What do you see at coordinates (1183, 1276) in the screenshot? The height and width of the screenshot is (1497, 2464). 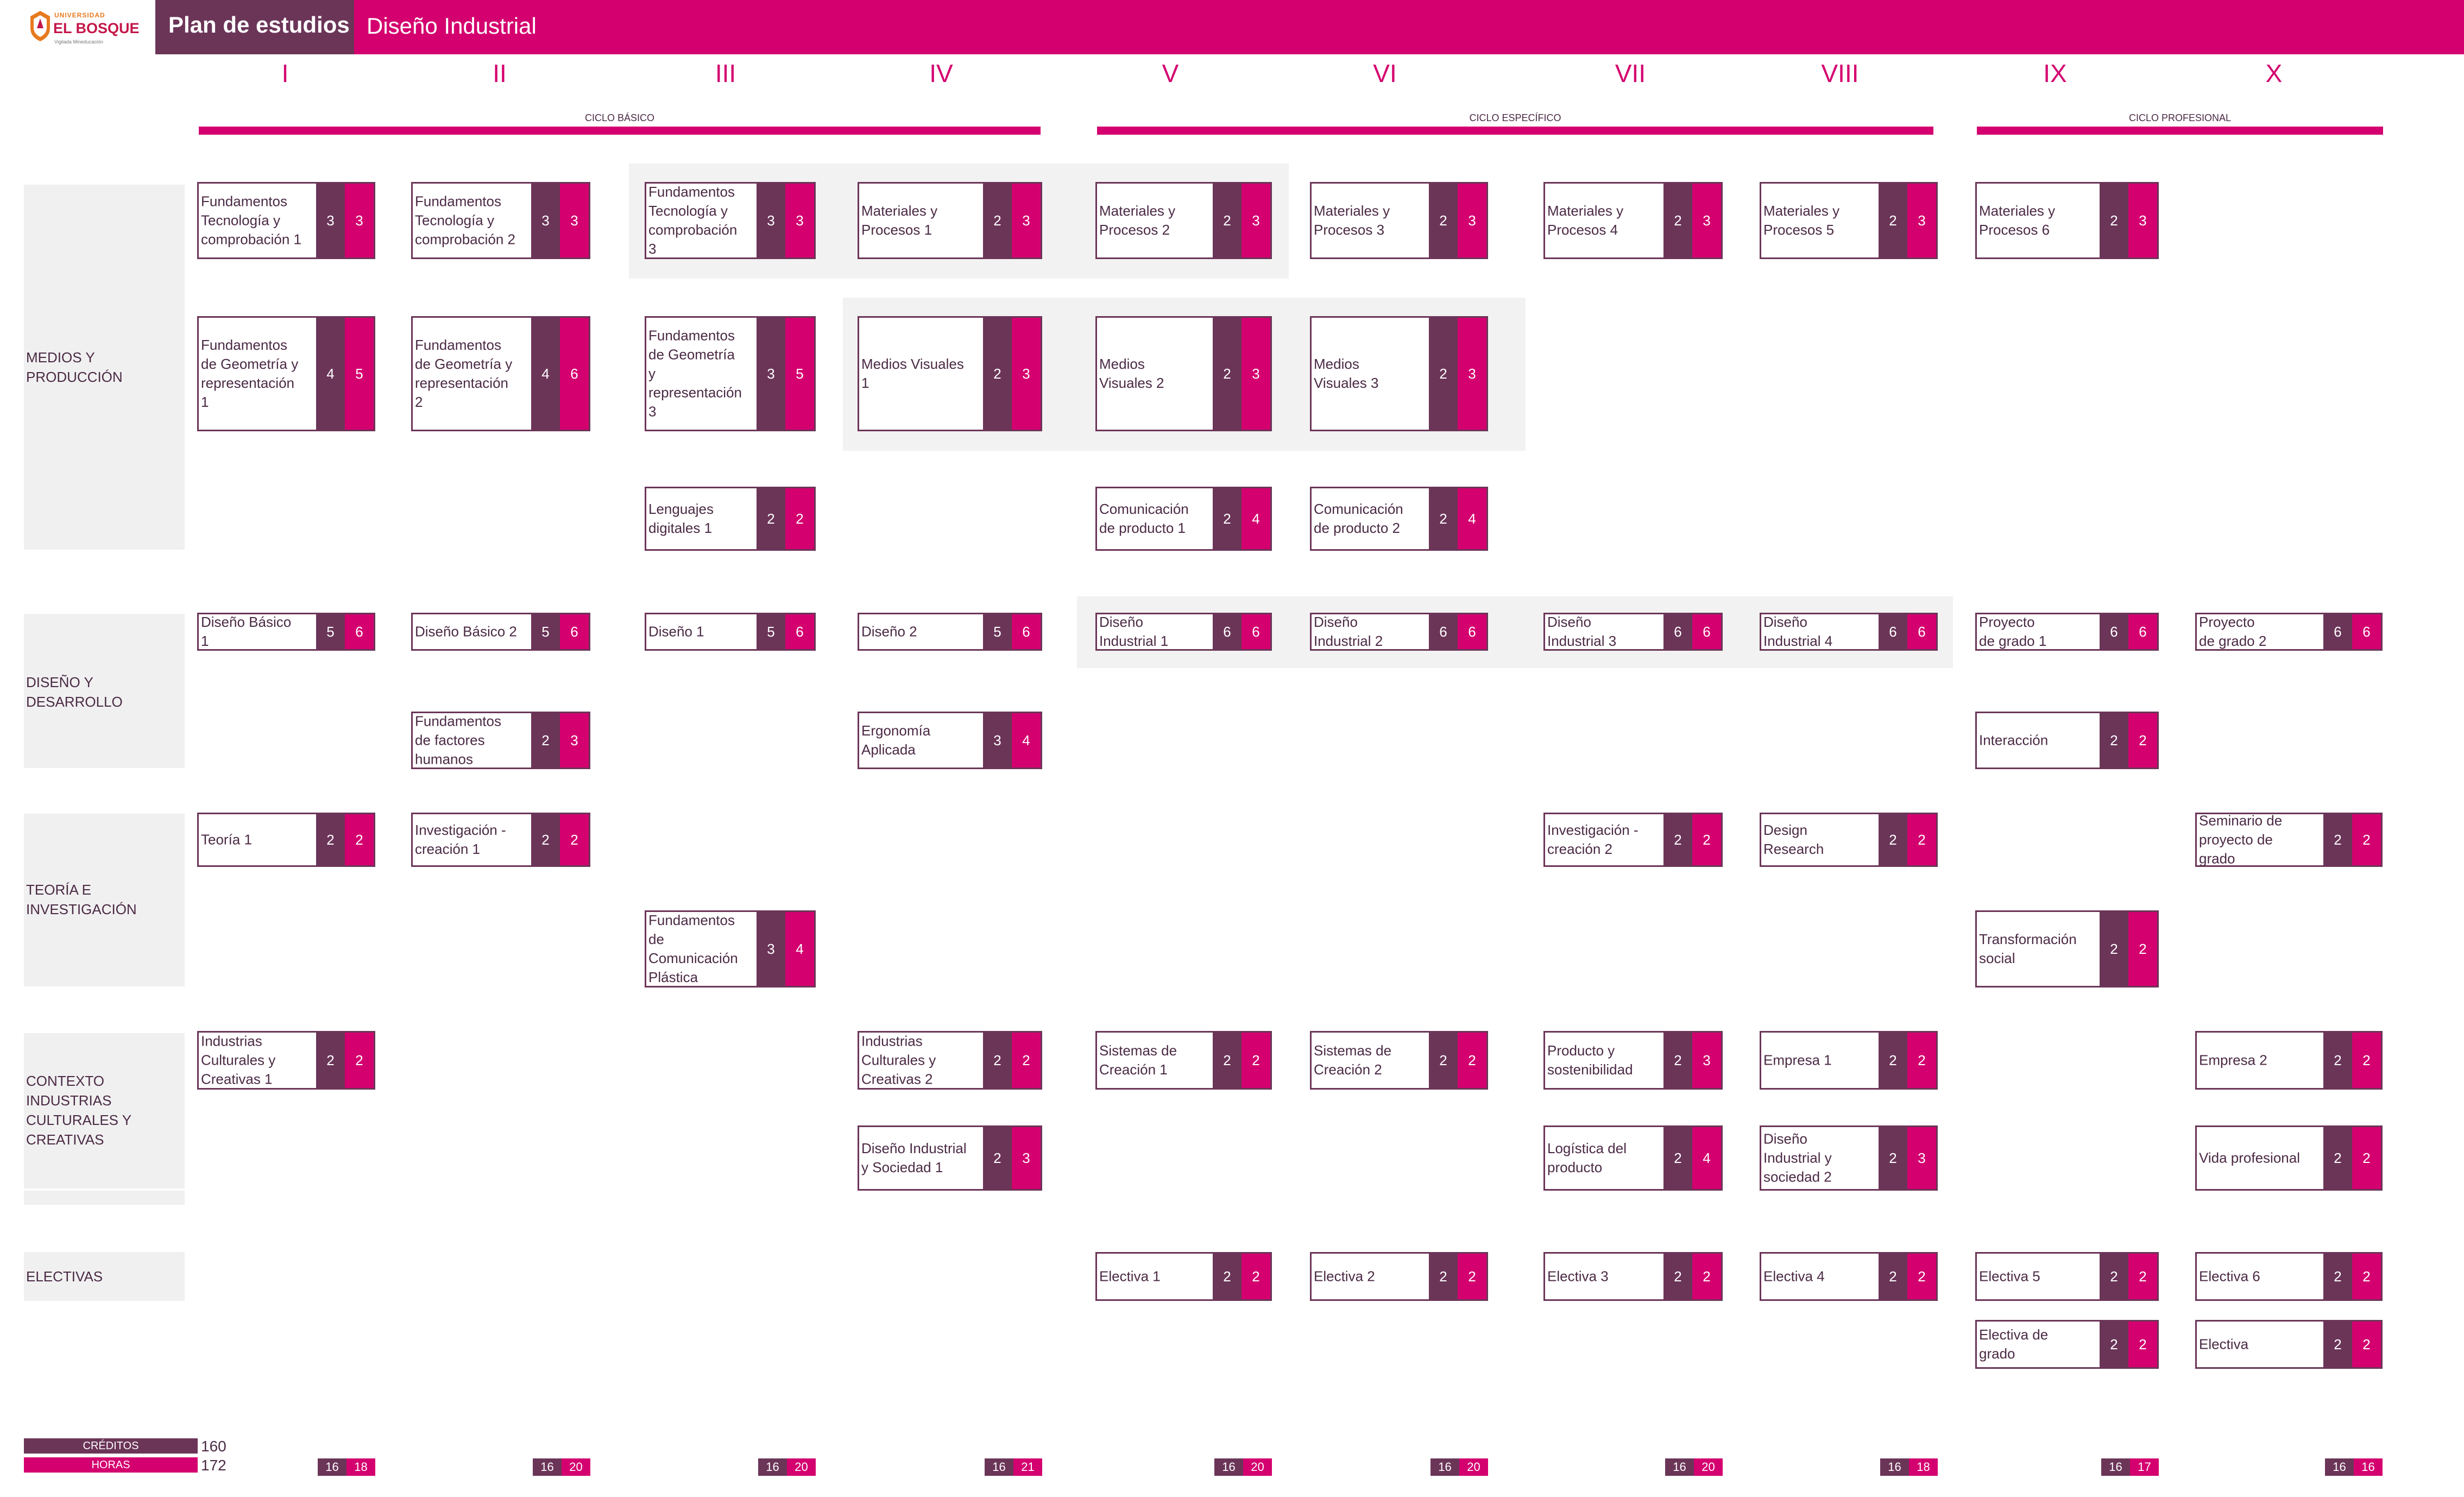 I see `course-card: Electiva 1 22` at bounding box center [1183, 1276].